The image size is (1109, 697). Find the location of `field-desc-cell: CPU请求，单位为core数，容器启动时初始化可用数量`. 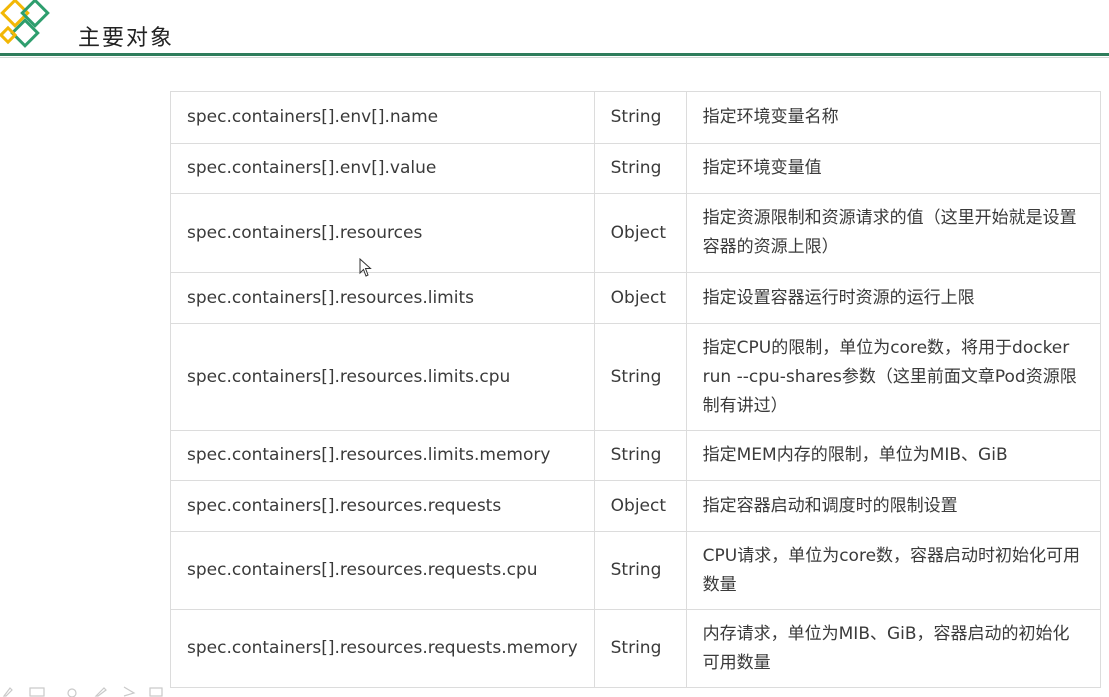

field-desc-cell: CPU请求，单位为core数，容器启动时初始化可用数量 is located at coordinates (893, 570).